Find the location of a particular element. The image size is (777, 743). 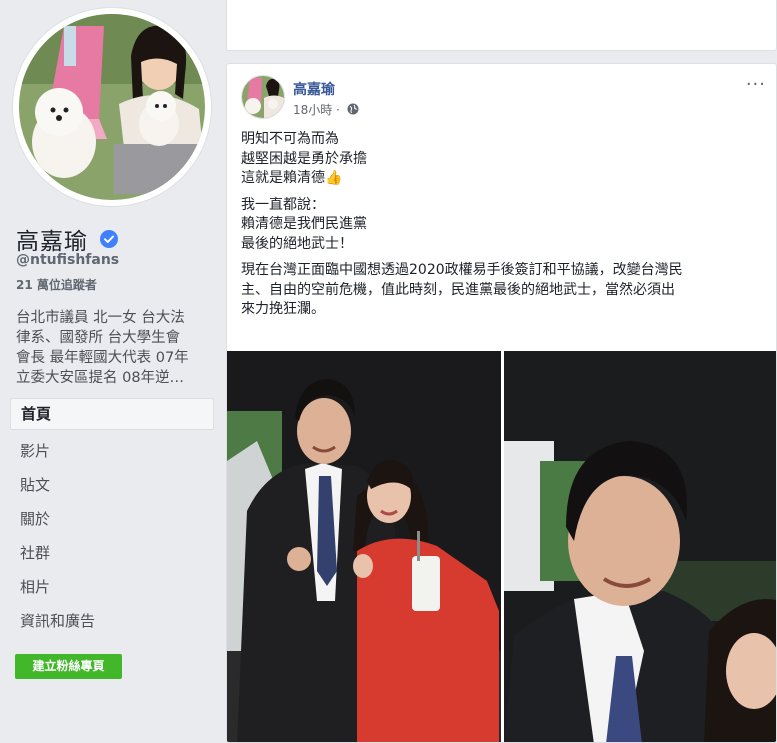

create-page-button: 建立粉絲專頁 is located at coordinates (68, 666).